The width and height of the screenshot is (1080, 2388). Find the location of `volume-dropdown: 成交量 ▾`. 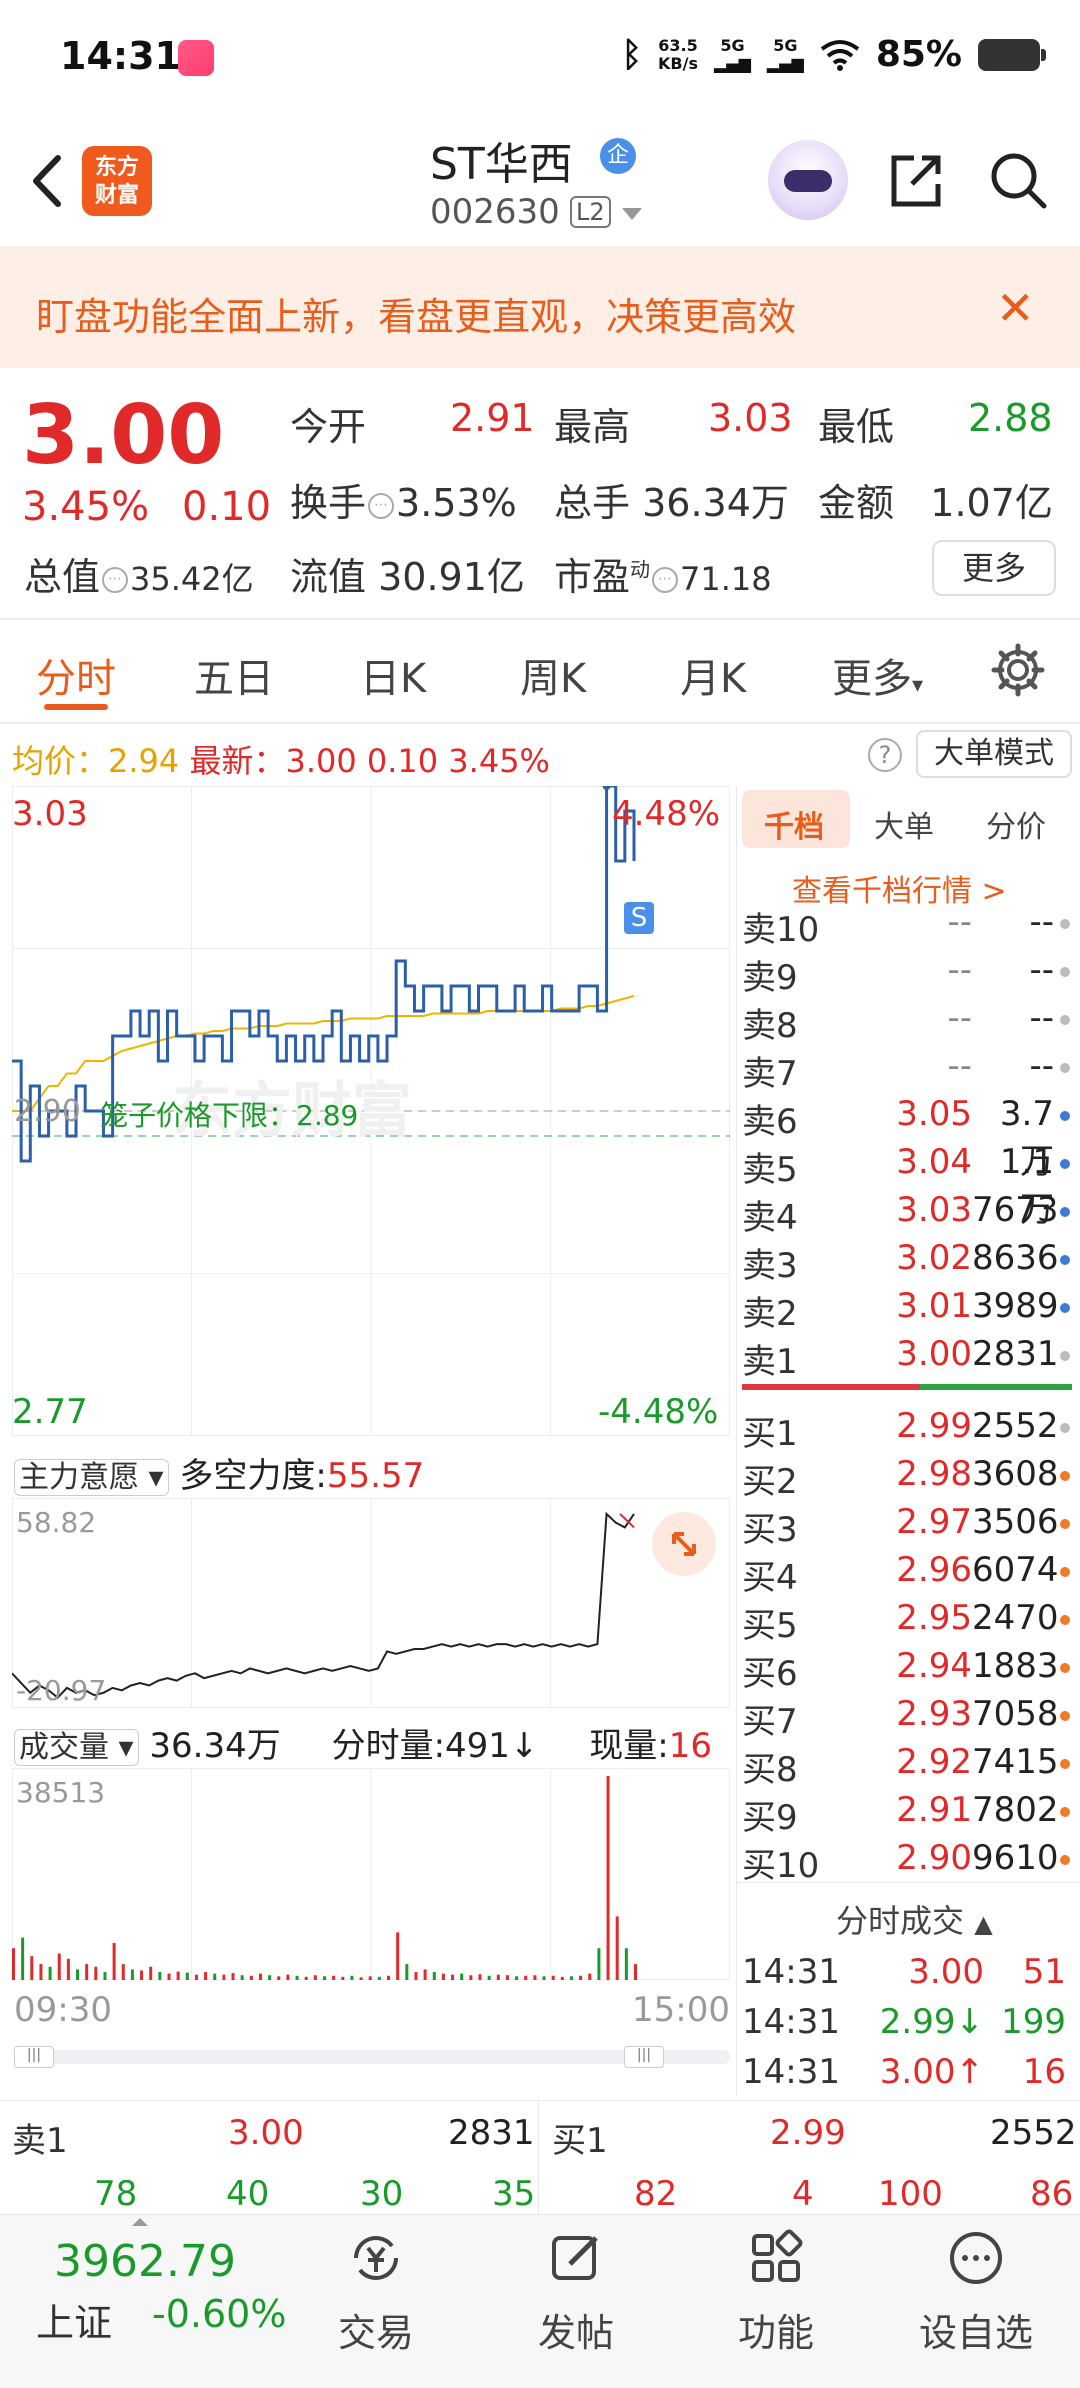

volume-dropdown: 成交量 ▾ is located at coordinates (76, 1747).